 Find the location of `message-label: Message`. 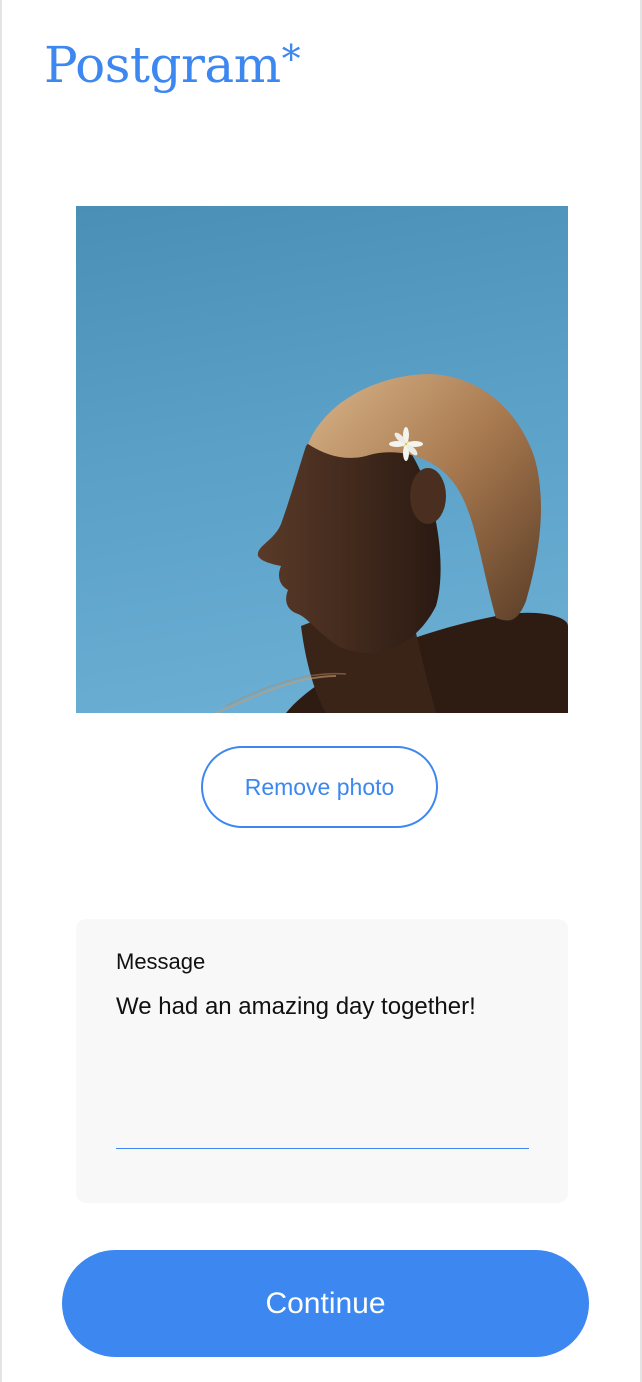

message-label: Message is located at coordinates (161, 961).